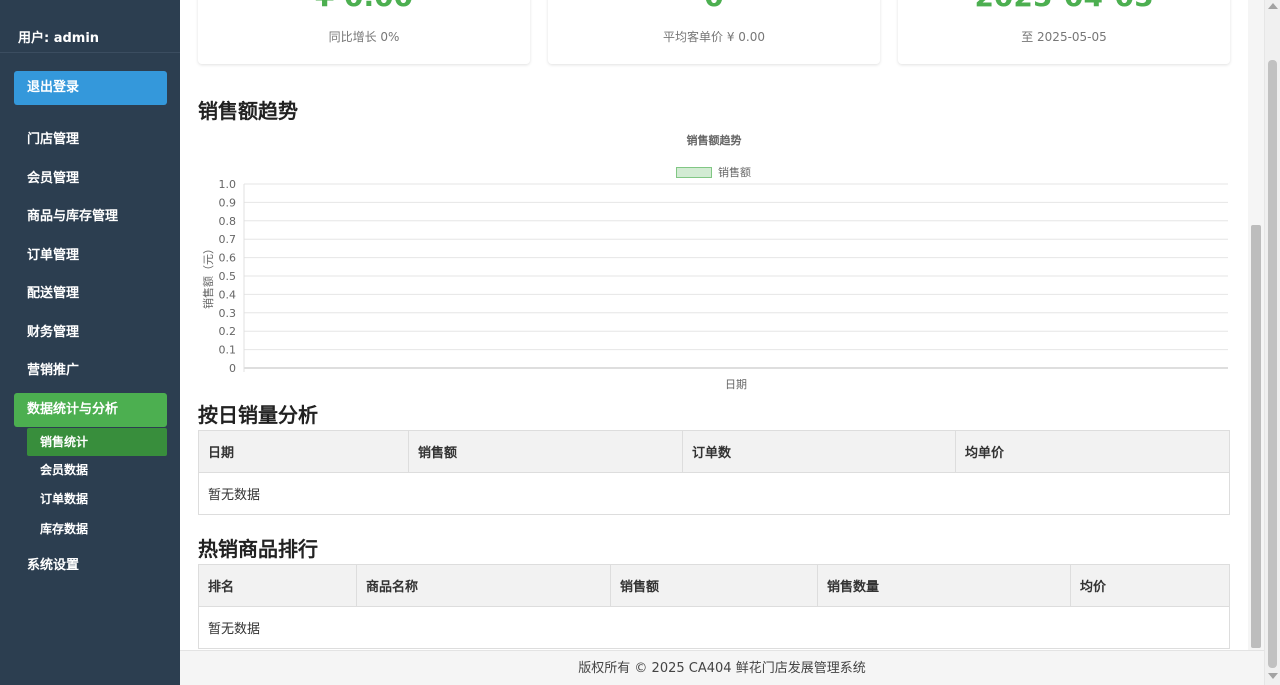 The width and height of the screenshot is (1280, 685). Describe the element at coordinates (90, 333) in the screenshot. I see `nav-item-finance: 财务管理` at that location.